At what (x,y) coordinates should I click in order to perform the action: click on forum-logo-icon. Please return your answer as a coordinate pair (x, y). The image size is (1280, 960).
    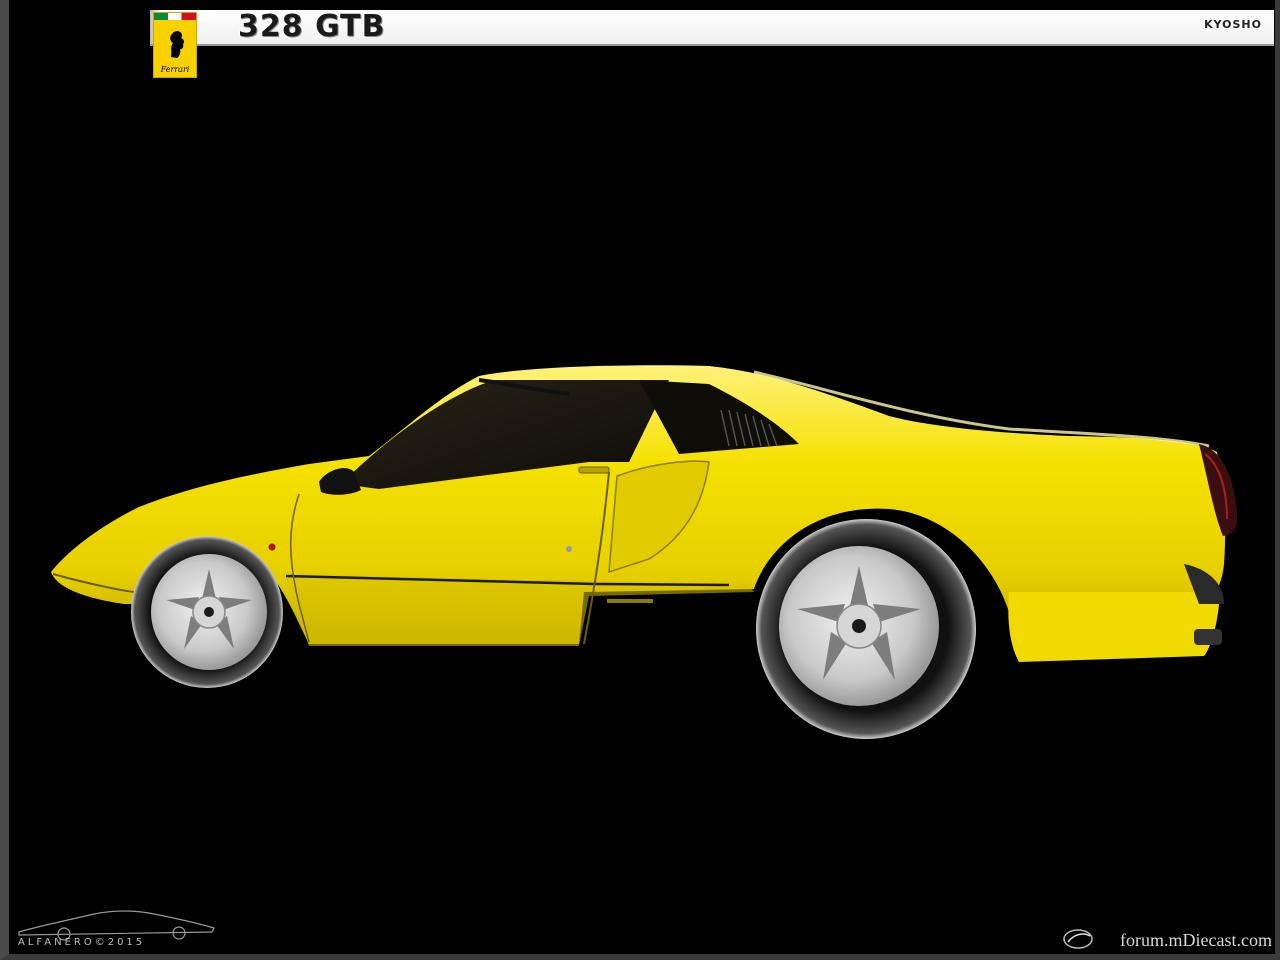
    Looking at the image, I should click on (1078, 939).